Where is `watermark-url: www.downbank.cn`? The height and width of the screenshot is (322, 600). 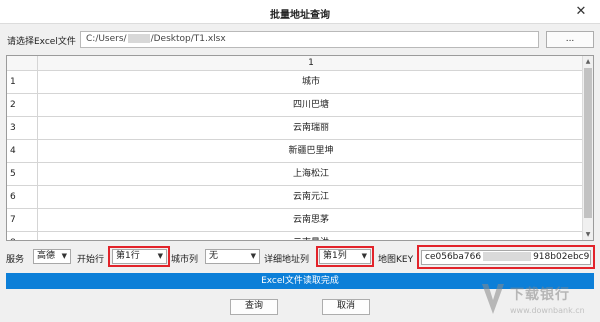 watermark-url: www.downbank.cn is located at coordinates (547, 310).